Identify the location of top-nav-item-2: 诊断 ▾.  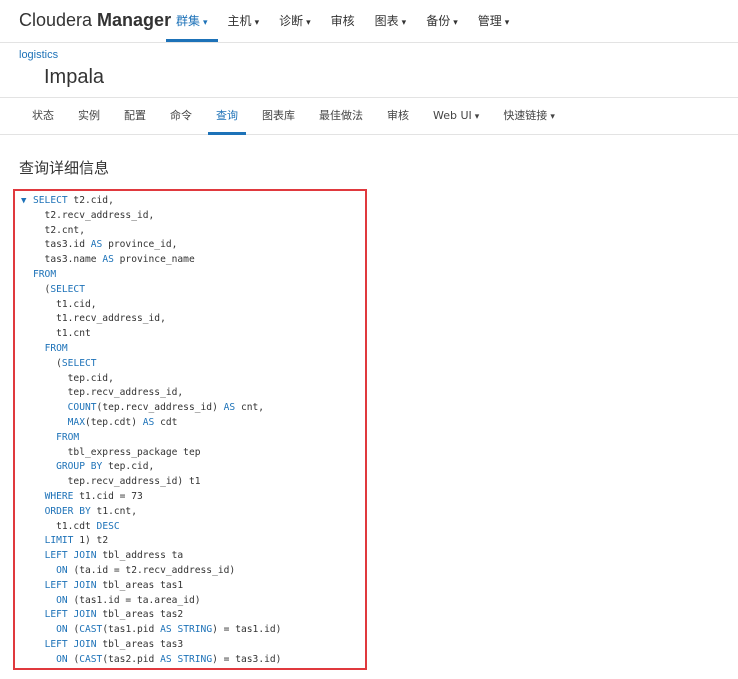
(295, 21).